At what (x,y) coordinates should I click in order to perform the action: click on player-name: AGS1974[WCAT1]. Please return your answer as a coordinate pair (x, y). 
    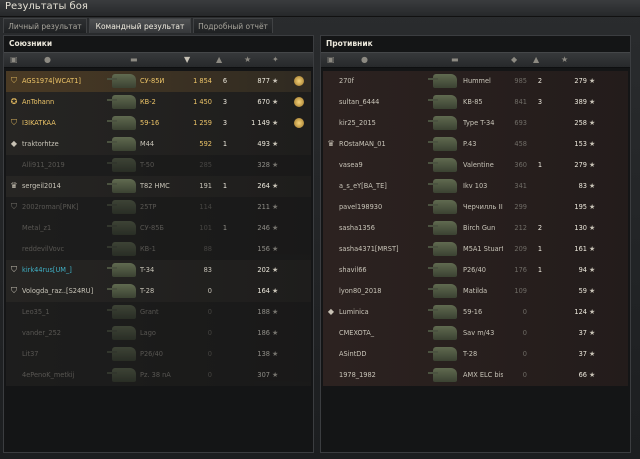
    Looking at the image, I should click on (64, 81).